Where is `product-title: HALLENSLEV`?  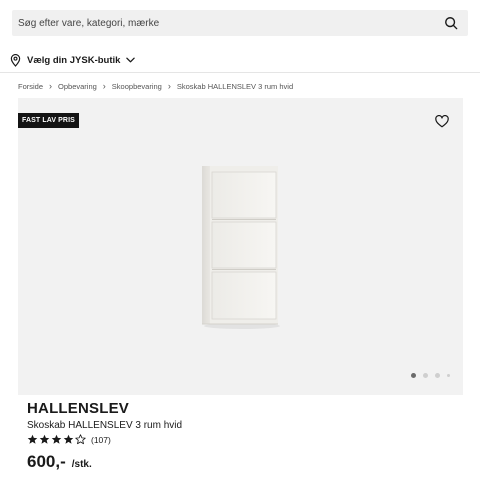 product-title: HALLENSLEV is located at coordinates (78, 408).